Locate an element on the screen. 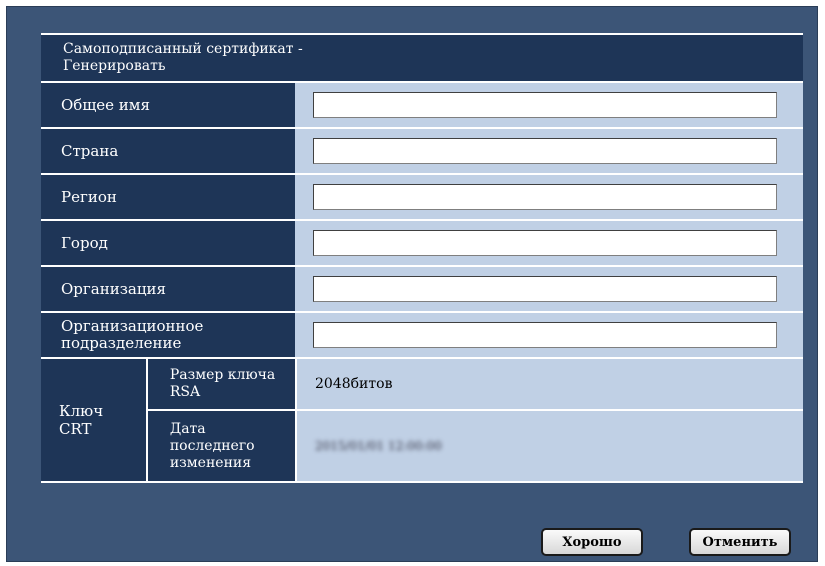  city-label: Город is located at coordinates (168, 243).